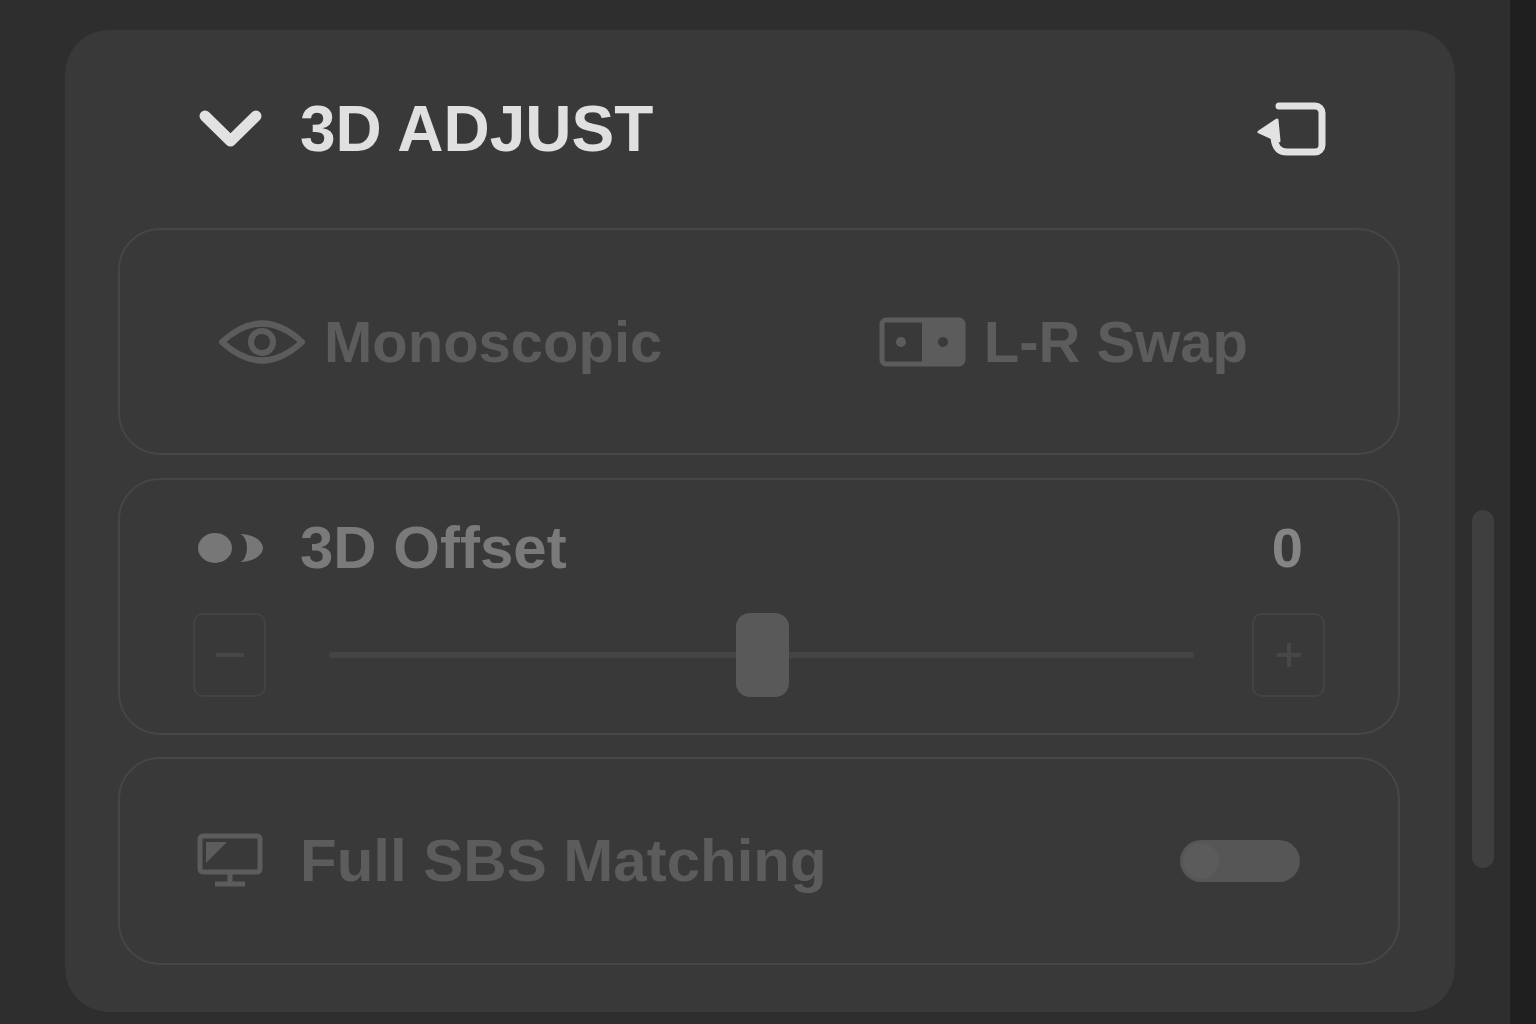 This screenshot has height=1024, width=1536. What do you see at coordinates (762, 655) in the screenshot?
I see `slider-thumb` at bounding box center [762, 655].